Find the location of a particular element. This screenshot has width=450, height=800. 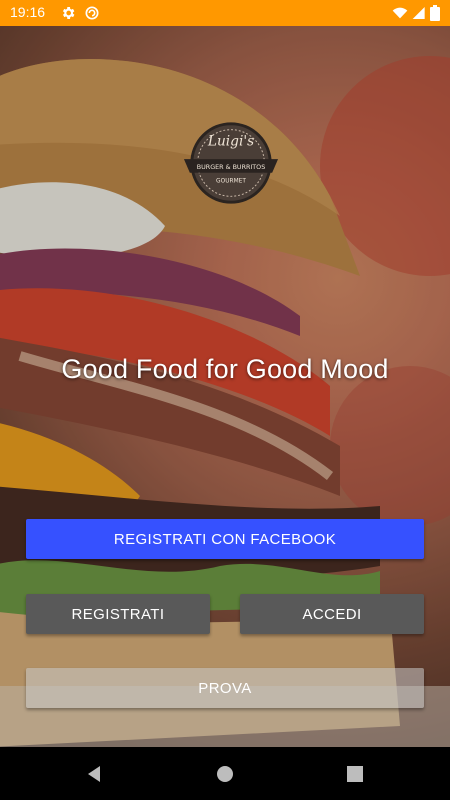

register-button: REGISTRATI is located at coordinates (118, 614).